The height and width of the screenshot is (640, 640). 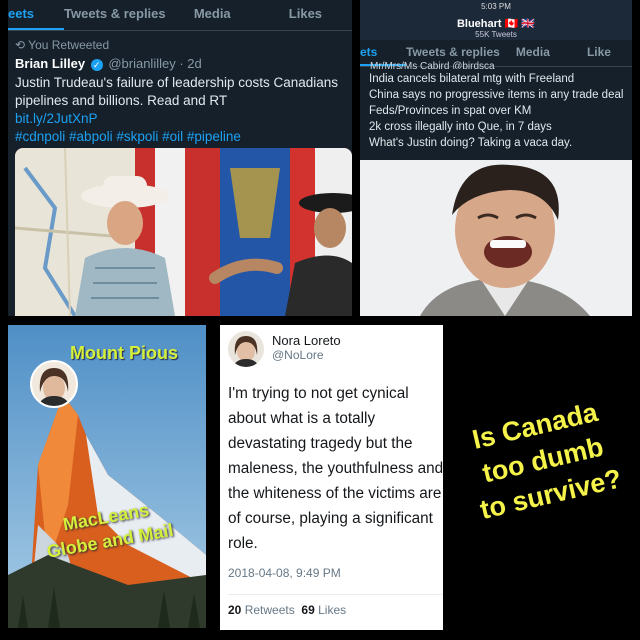 I want to click on retweet-count: 20, so click(x=234, y=610).